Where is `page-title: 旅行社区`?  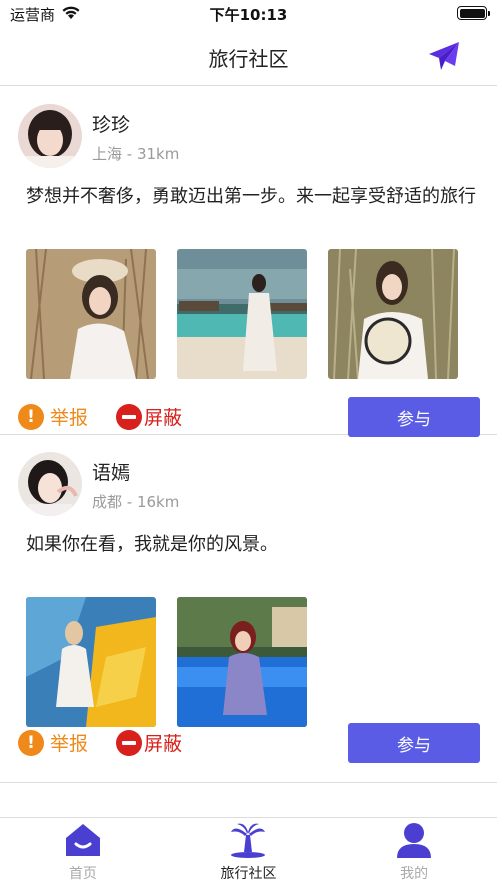 page-title: 旅行社区 is located at coordinates (248, 59).